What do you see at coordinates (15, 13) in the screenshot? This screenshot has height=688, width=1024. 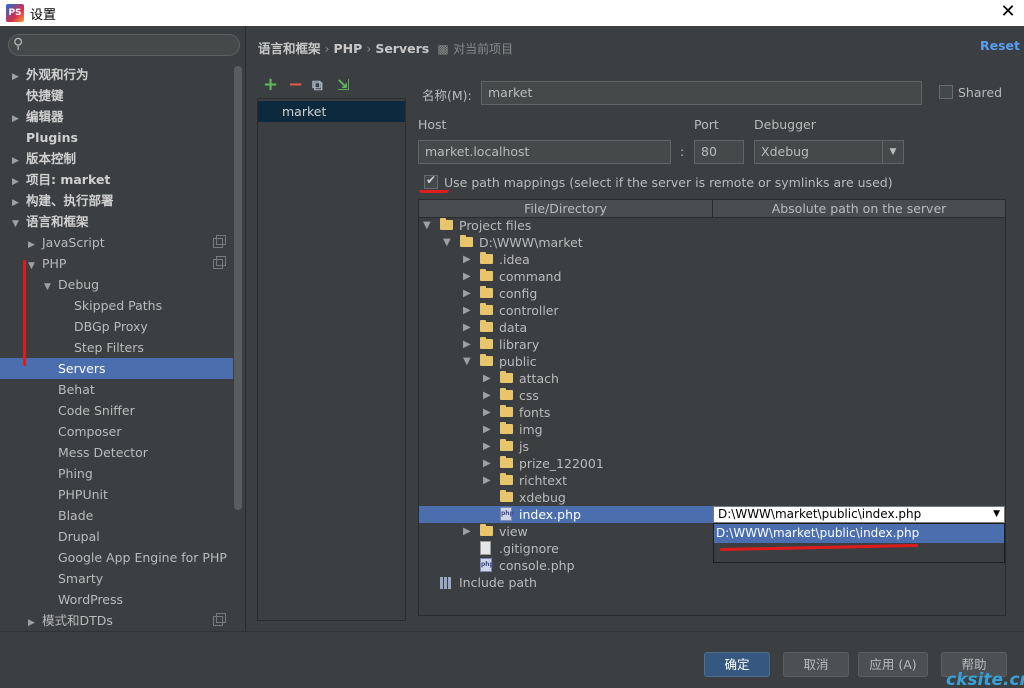 I see `phpstorm-icon: PS` at bounding box center [15, 13].